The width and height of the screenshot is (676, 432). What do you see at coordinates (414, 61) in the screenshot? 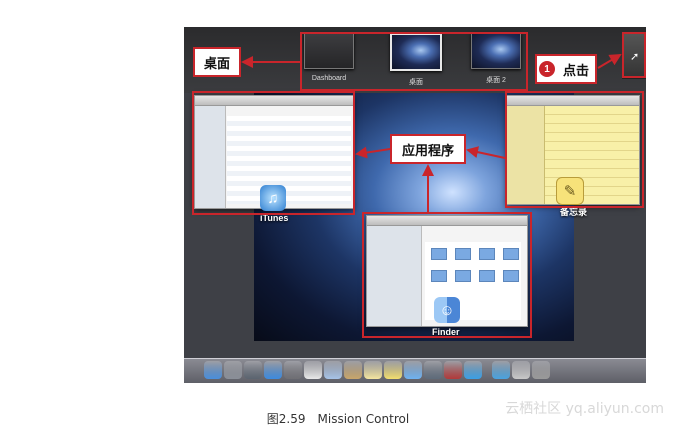
I see `spaces-highlight-box` at bounding box center [414, 61].